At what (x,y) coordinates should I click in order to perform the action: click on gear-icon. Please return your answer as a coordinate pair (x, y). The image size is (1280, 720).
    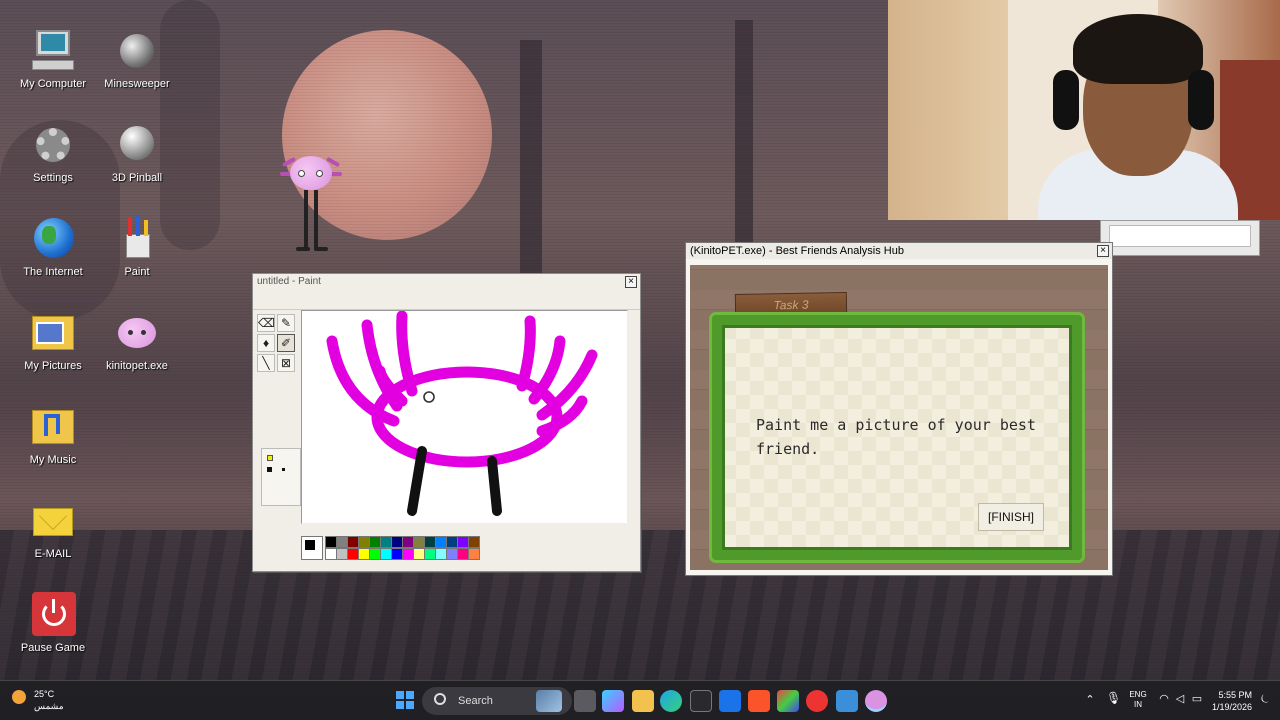
    Looking at the image, I should click on (53, 145).